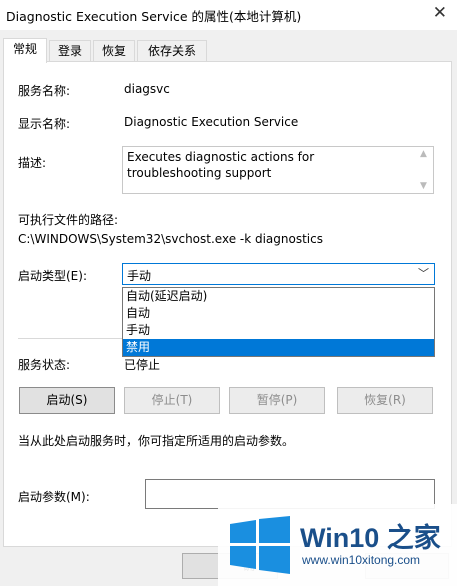 The height and width of the screenshot is (586, 457). What do you see at coordinates (32, 163) in the screenshot?
I see `description-label: 描述:` at bounding box center [32, 163].